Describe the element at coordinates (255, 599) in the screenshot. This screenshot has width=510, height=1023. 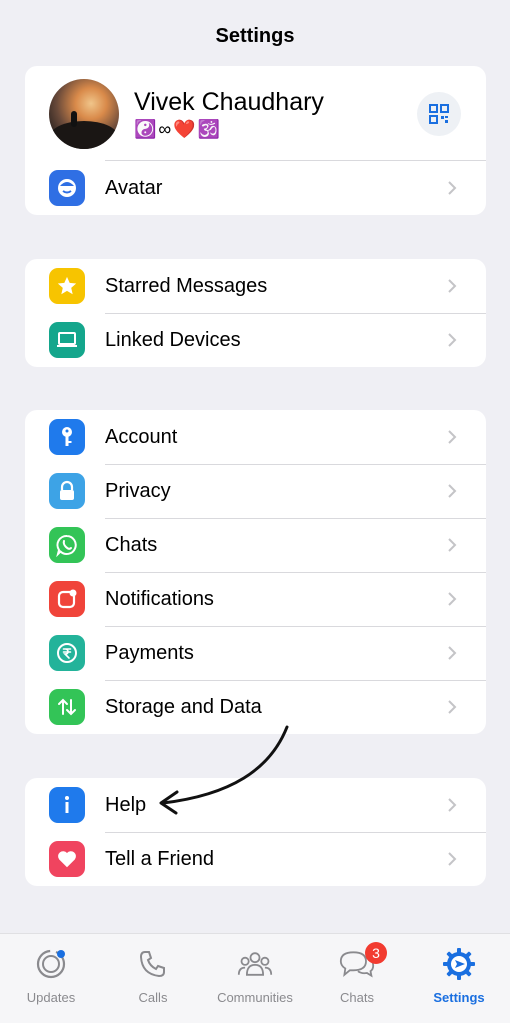
I see `settings-row-notifications: Notifications` at that location.